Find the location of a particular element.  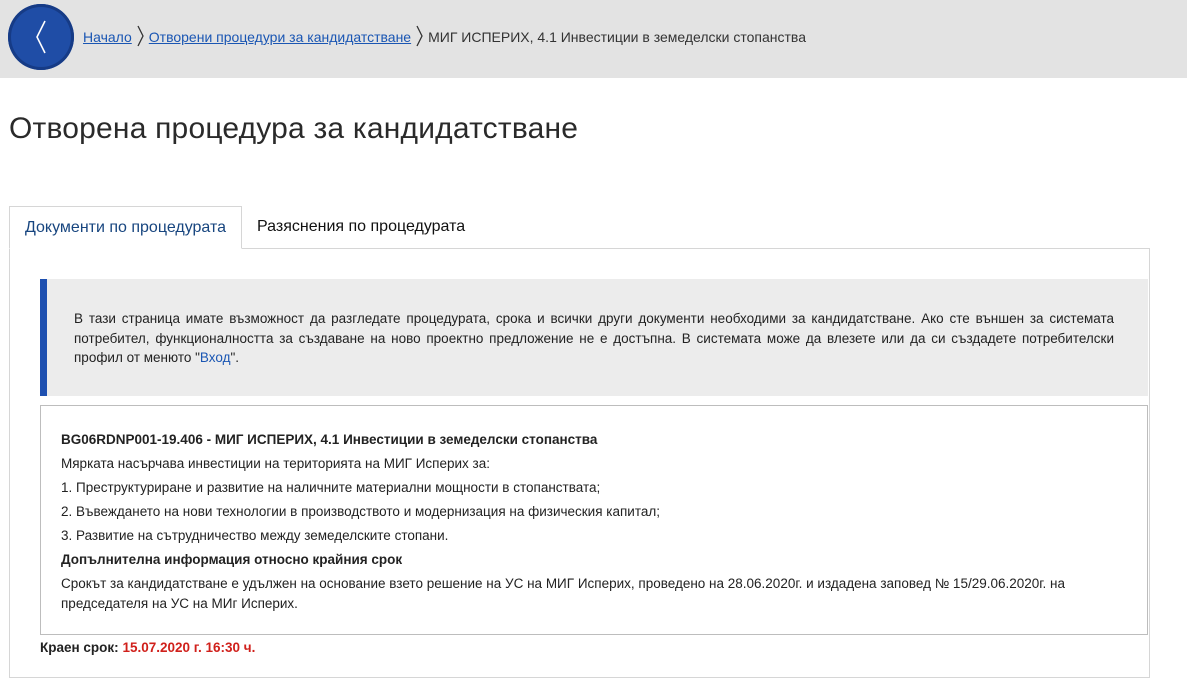

back-button is located at coordinates (41, 37).